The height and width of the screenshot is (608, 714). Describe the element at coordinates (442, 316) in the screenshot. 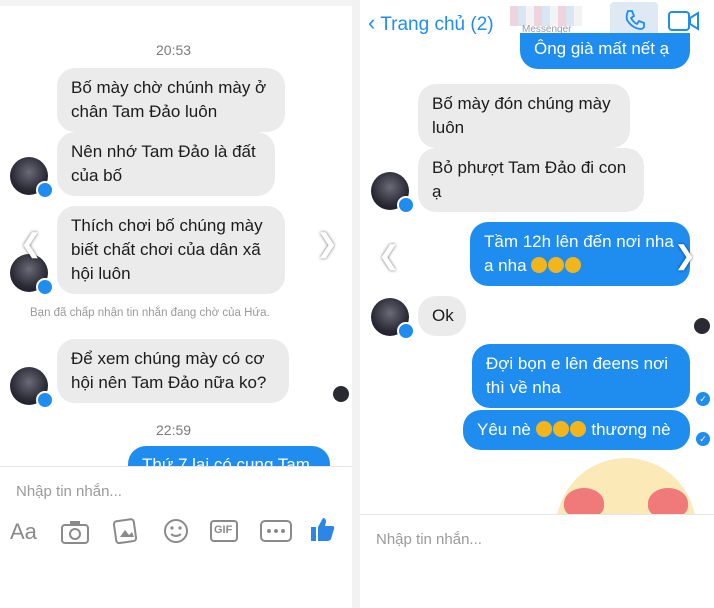

I see `message-bubble: Ok` at that location.